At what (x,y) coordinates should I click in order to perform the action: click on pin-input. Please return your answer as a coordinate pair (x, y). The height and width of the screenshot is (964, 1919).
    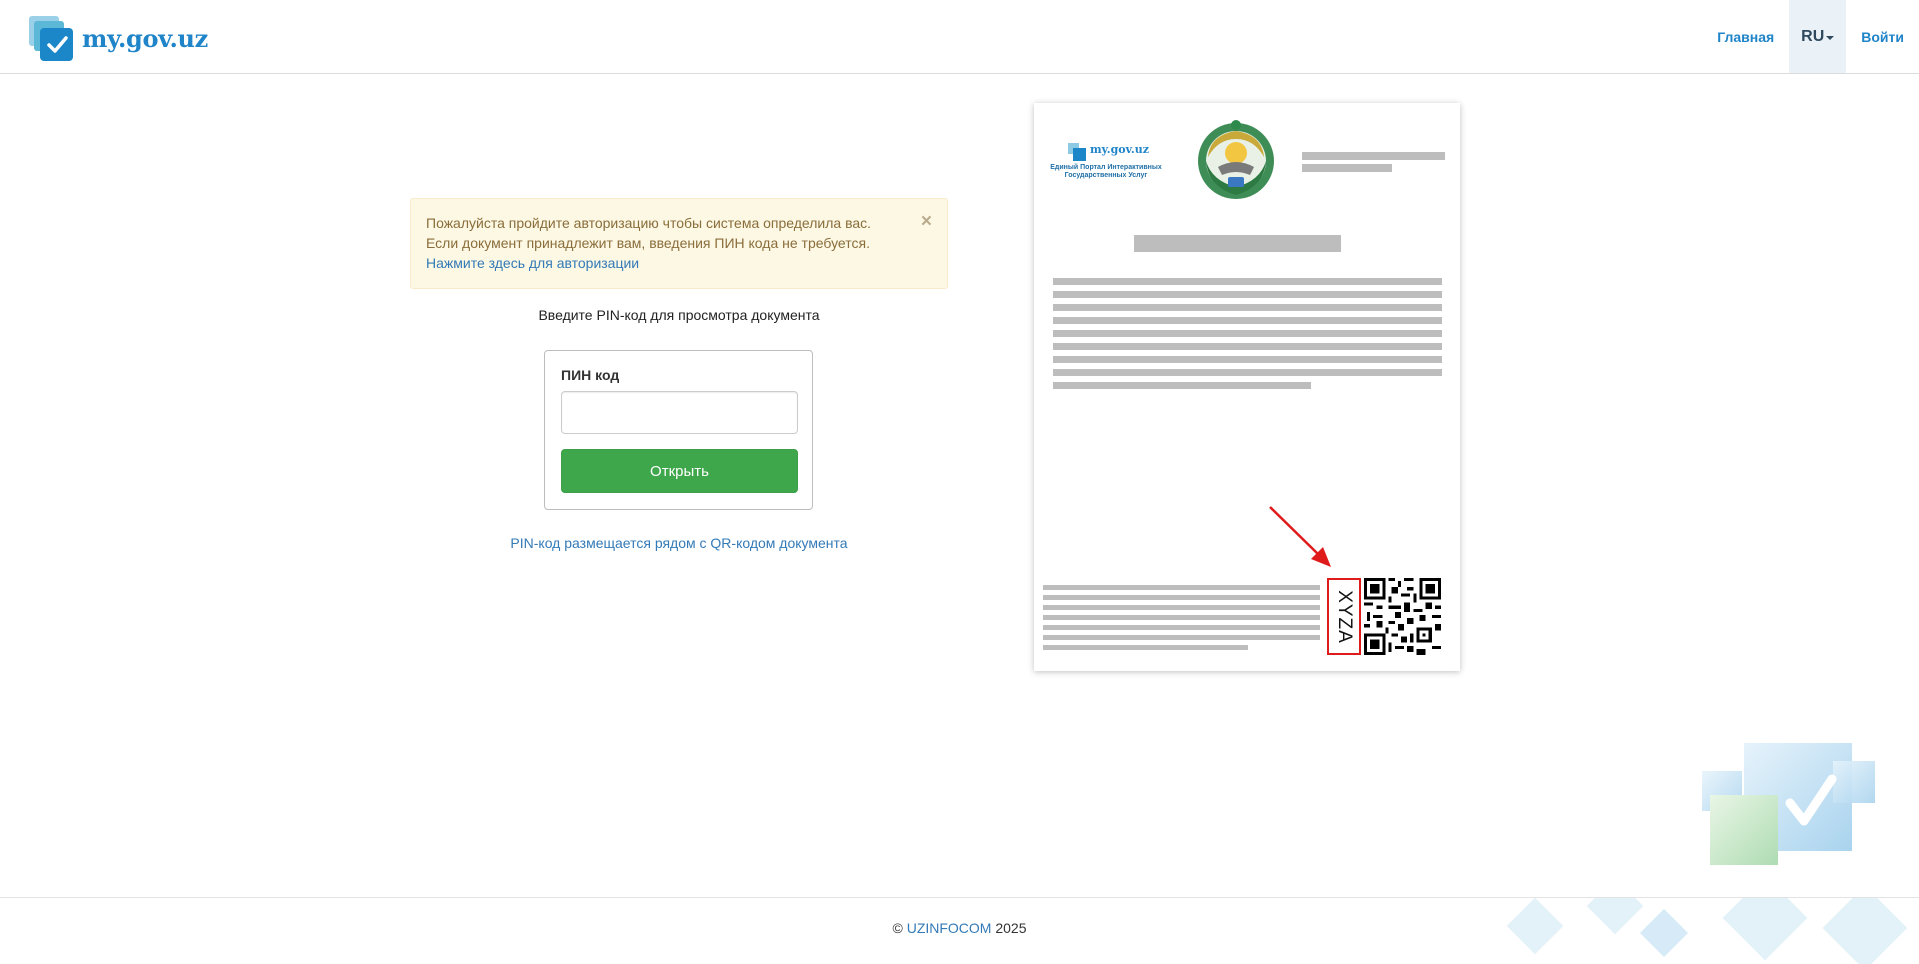
    Looking at the image, I should click on (679, 412).